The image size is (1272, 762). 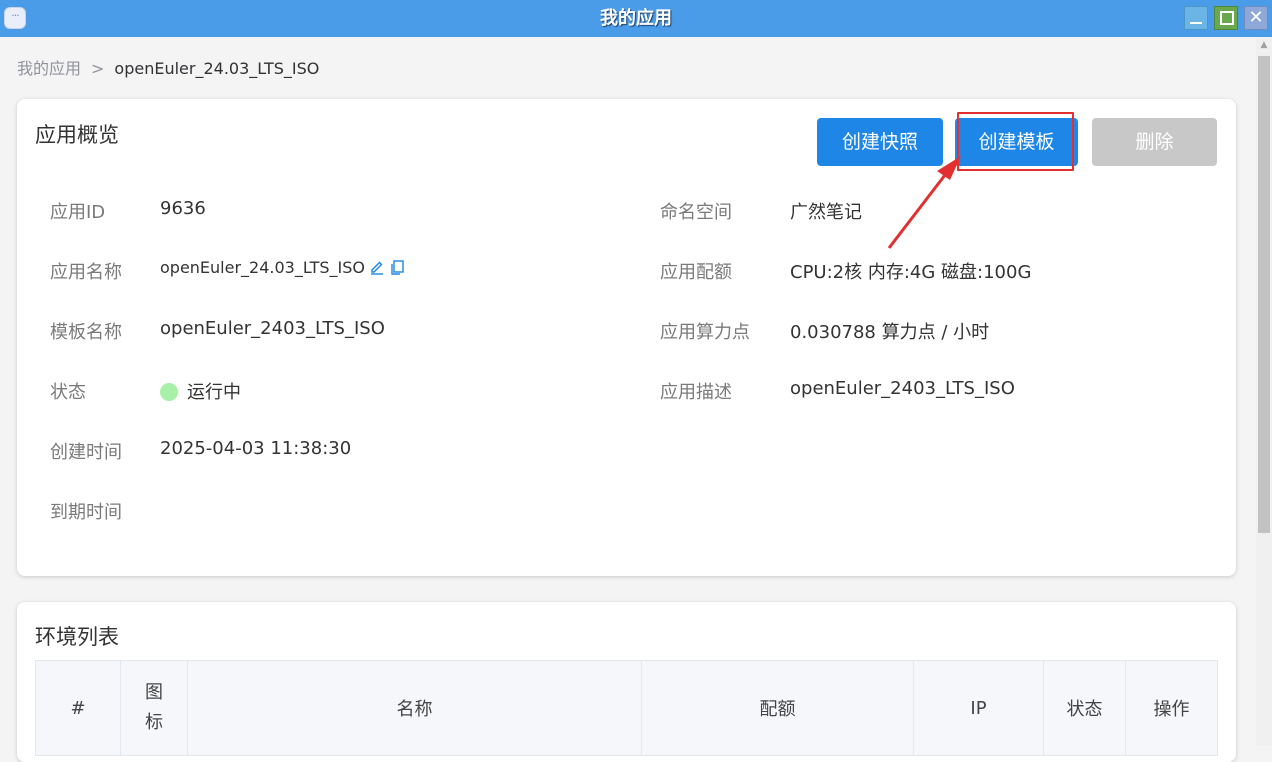 I want to click on column-header-icon-label: 图标, so click(x=154, y=707).